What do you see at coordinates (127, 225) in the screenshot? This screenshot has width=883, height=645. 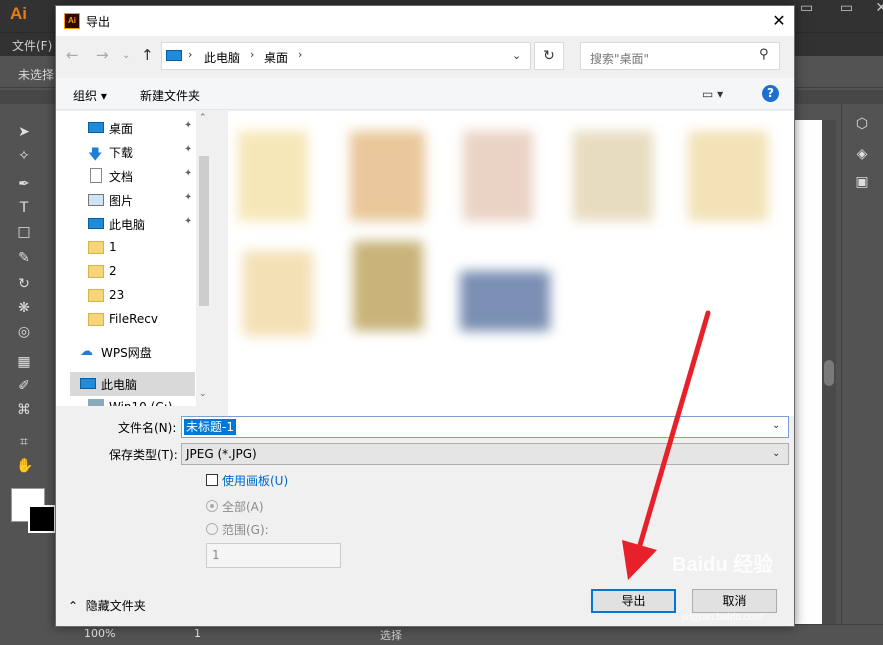 I see `nav-item-label: 此电脑` at bounding box center [127, 225].